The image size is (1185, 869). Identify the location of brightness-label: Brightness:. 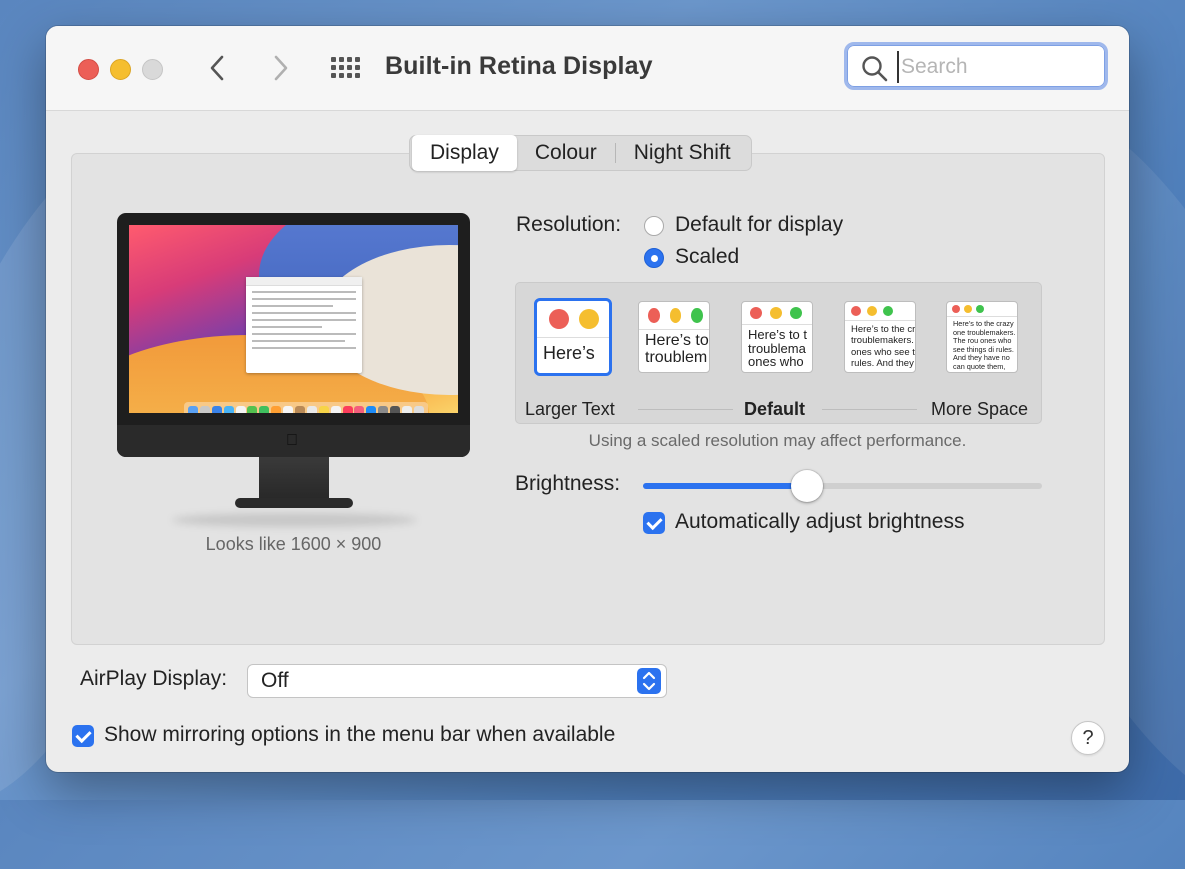
(568, 483).